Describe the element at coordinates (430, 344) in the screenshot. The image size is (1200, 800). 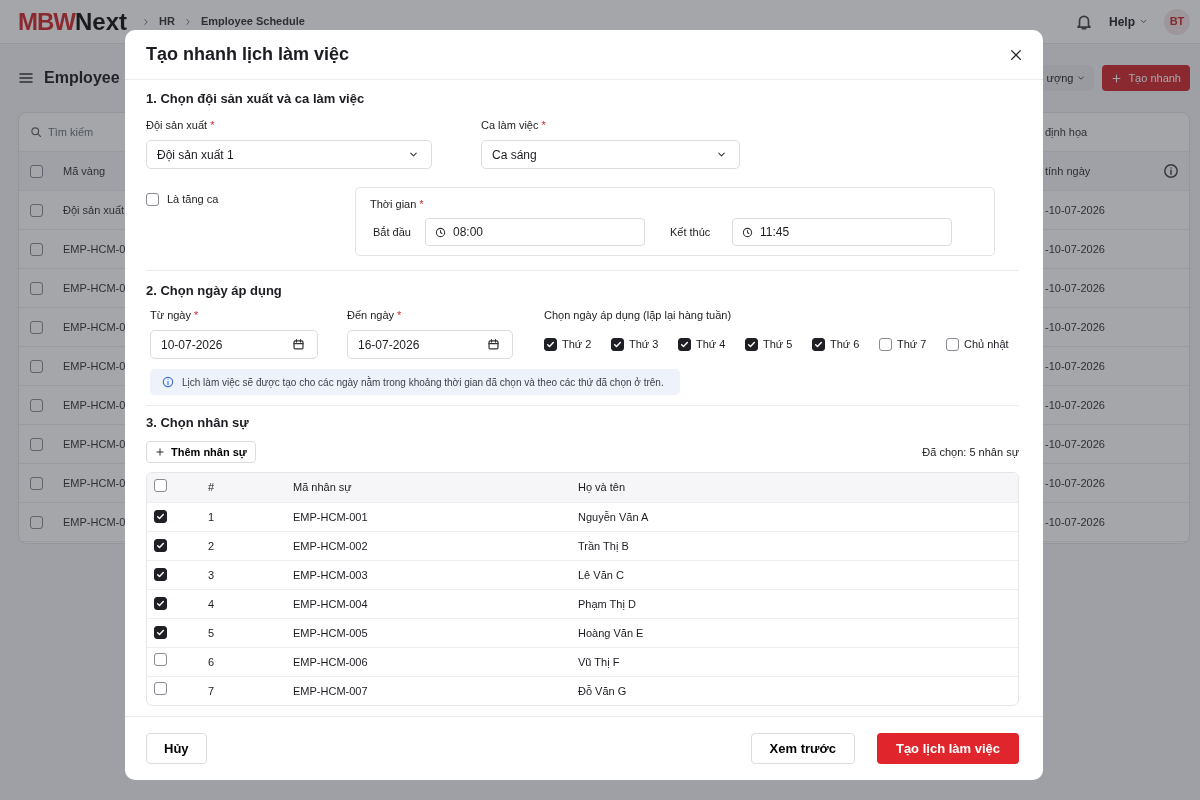
I see `date-input: 16-07-2026` at that location.